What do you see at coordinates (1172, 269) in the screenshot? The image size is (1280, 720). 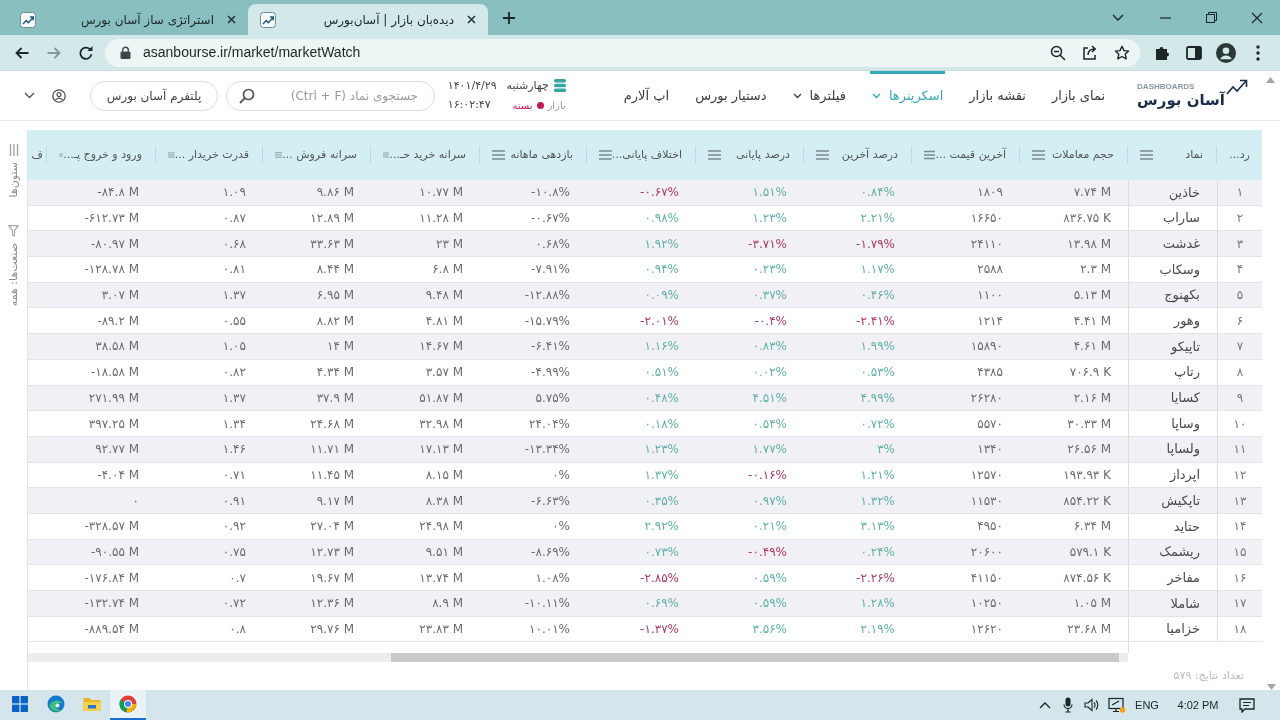 I see `table-cell: وسکاب` at bounding box center [1172, 269].